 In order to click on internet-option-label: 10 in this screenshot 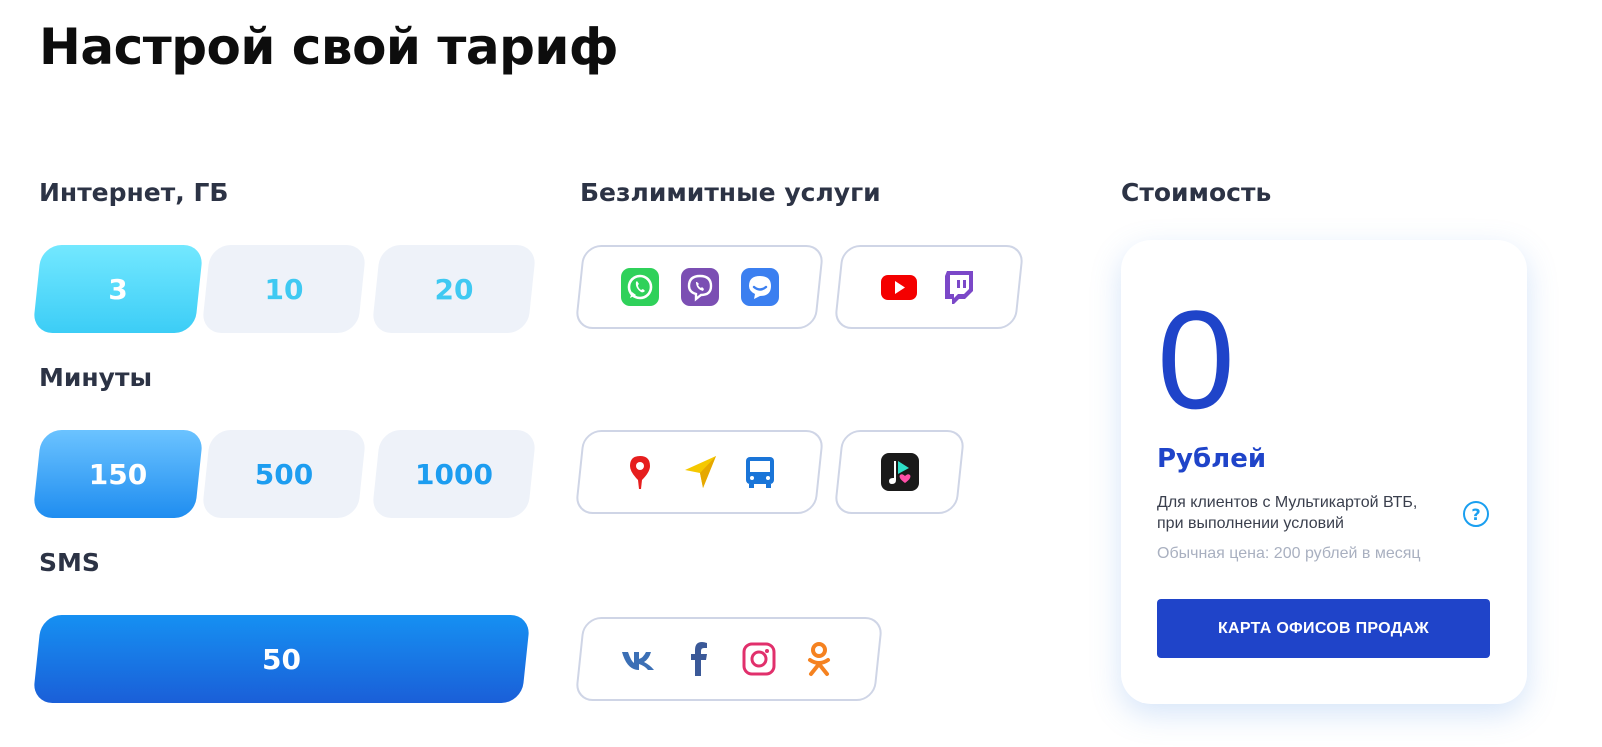, I will do `click(284, 289)`.